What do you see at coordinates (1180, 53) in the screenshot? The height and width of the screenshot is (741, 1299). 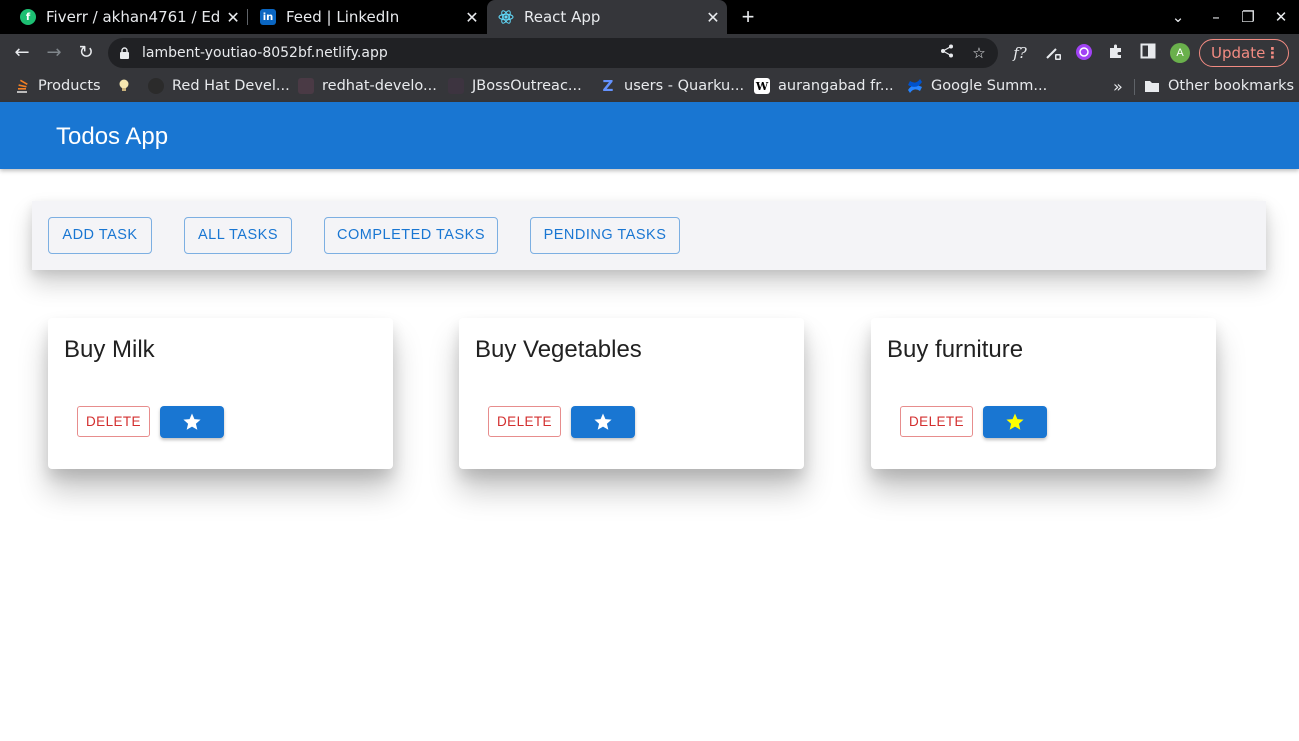 I see `profile-avatar: A` at bounding box center [1180, 53].